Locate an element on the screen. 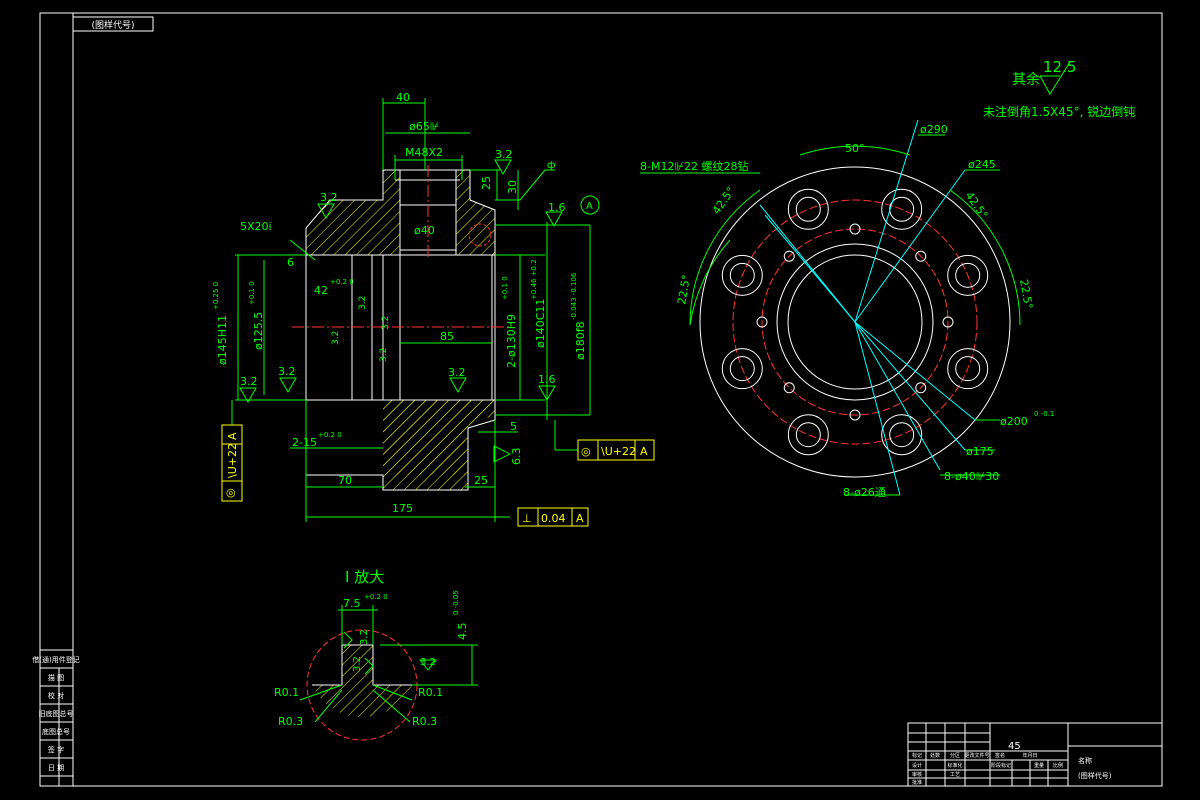 This screenshot has width=1200, height=800. dim-32-b: 3.2 is located at coordinates (363, 303).